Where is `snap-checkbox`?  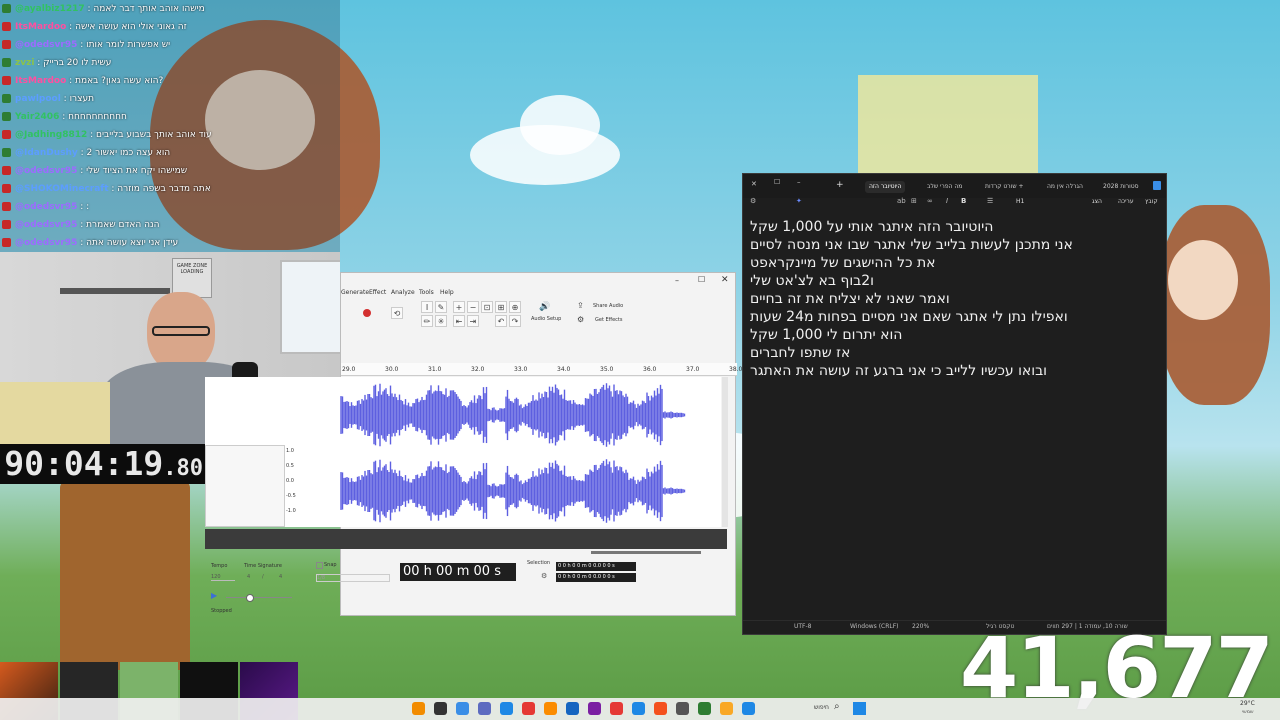 snap-checkbox is located at coordinates (319, 565).